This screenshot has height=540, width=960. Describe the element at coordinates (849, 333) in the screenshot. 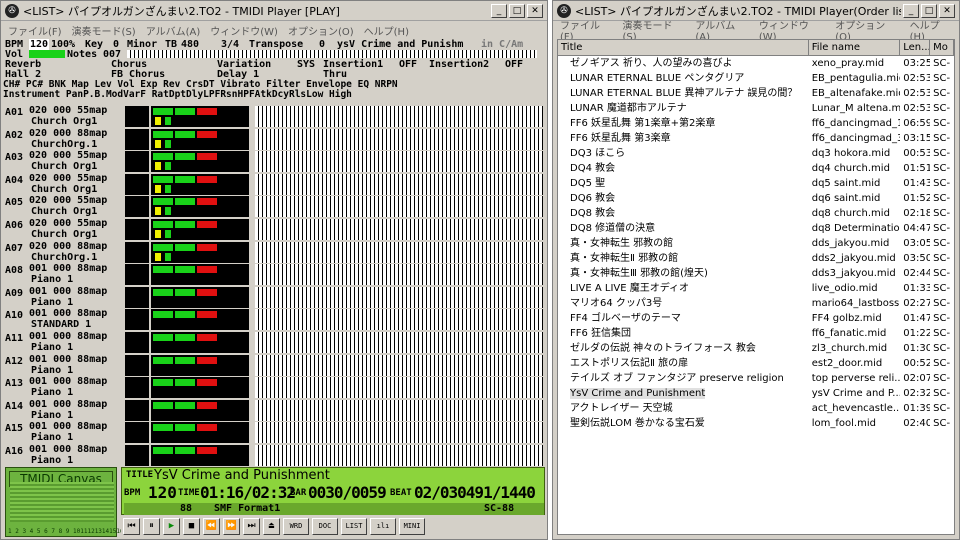

I see `item-filename: ff6_fanatic.mid` at that location.